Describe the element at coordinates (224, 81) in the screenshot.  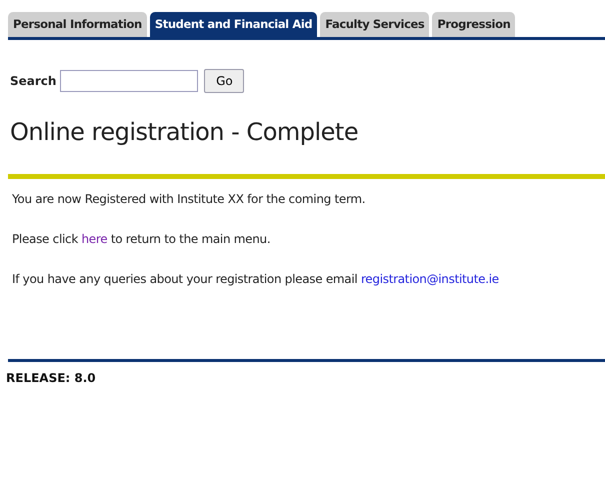
I see `go-button: Go` at that location.